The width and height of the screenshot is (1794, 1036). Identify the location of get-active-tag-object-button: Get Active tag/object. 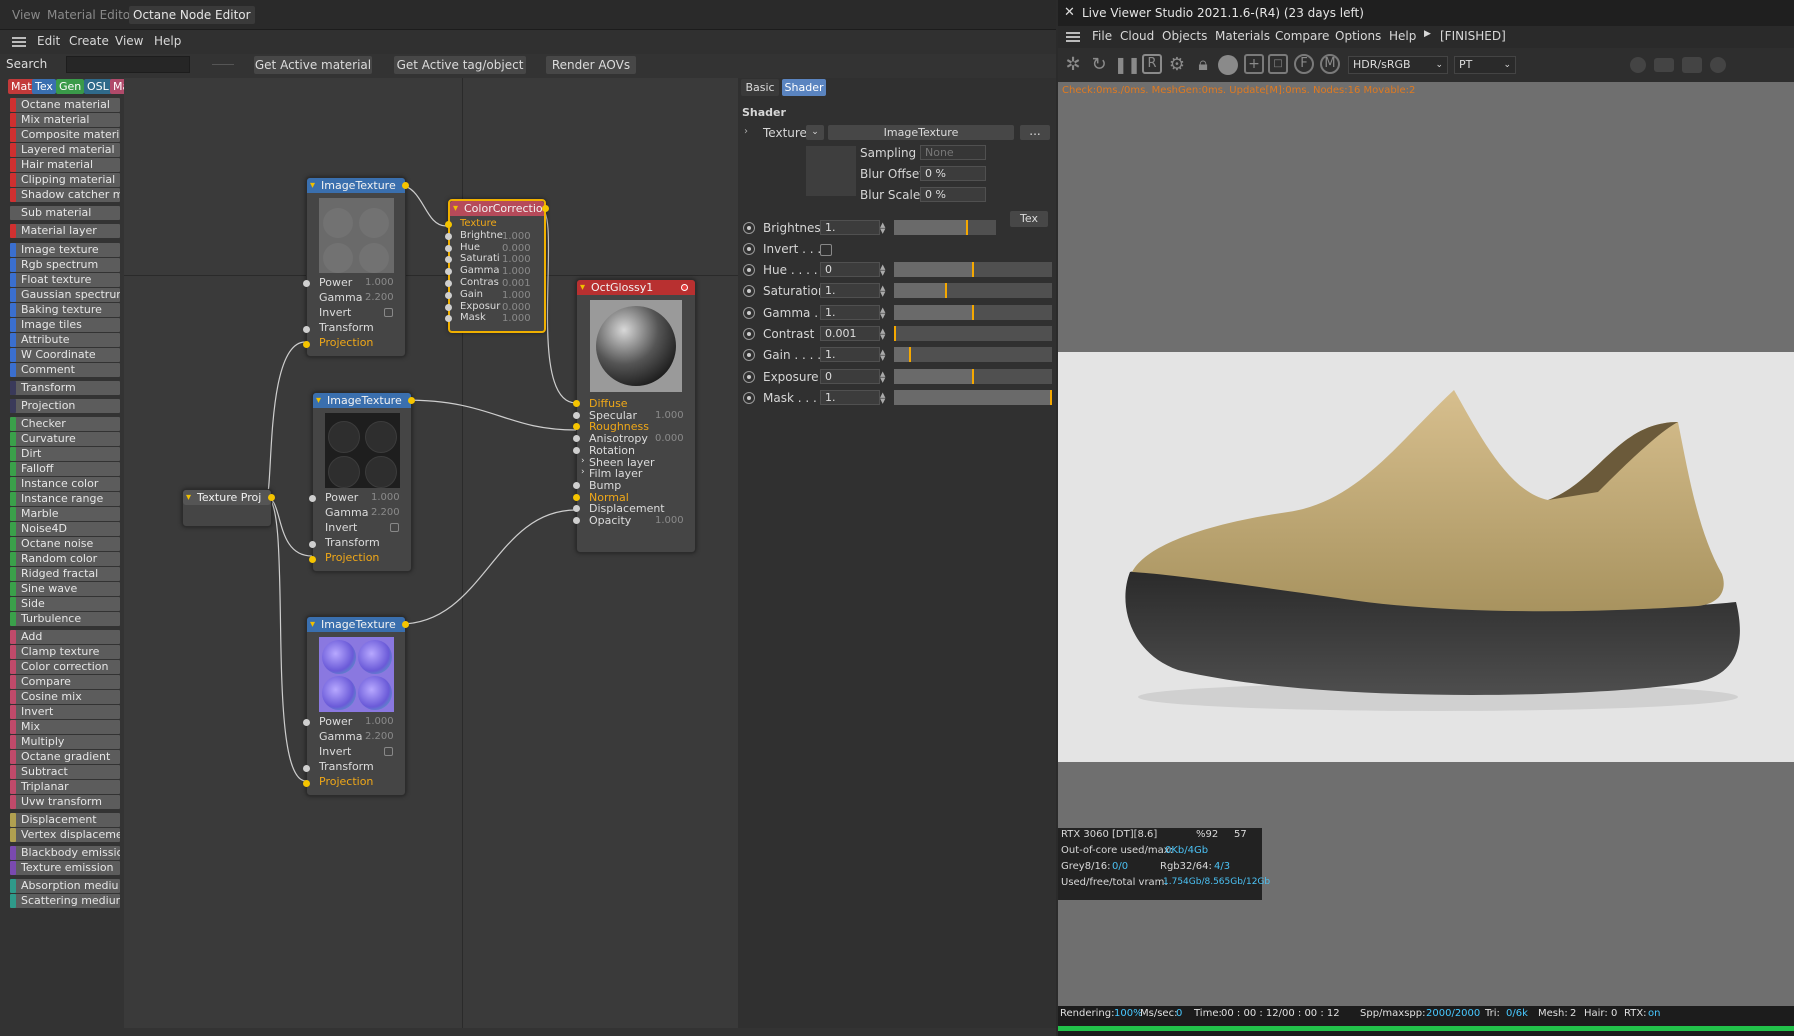
(460, 65).